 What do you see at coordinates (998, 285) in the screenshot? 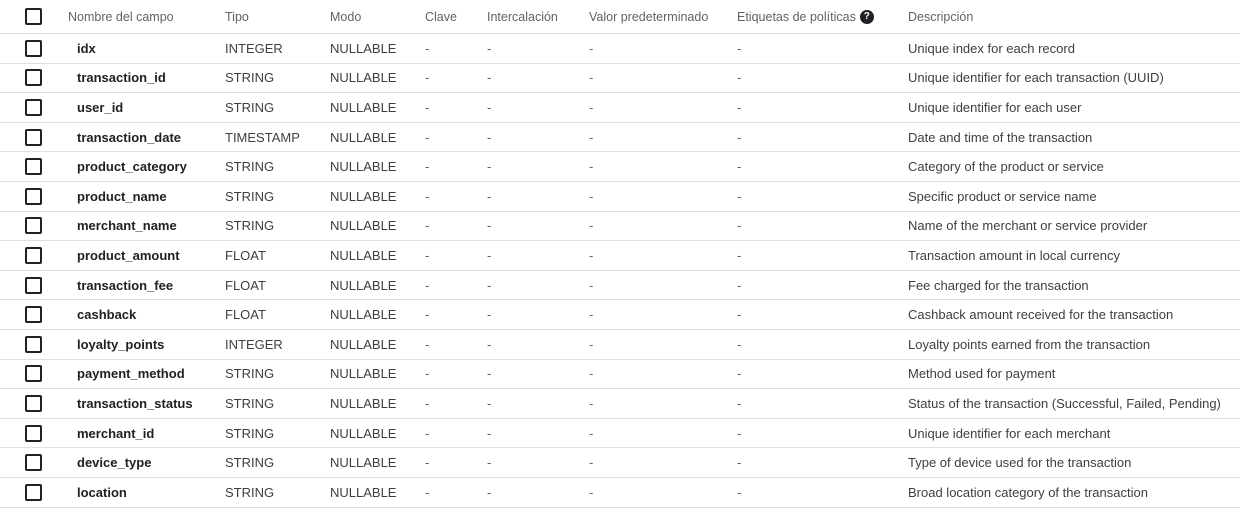
I see `field-description: Fee charged for the transaction` at bounding box center [998, 285].